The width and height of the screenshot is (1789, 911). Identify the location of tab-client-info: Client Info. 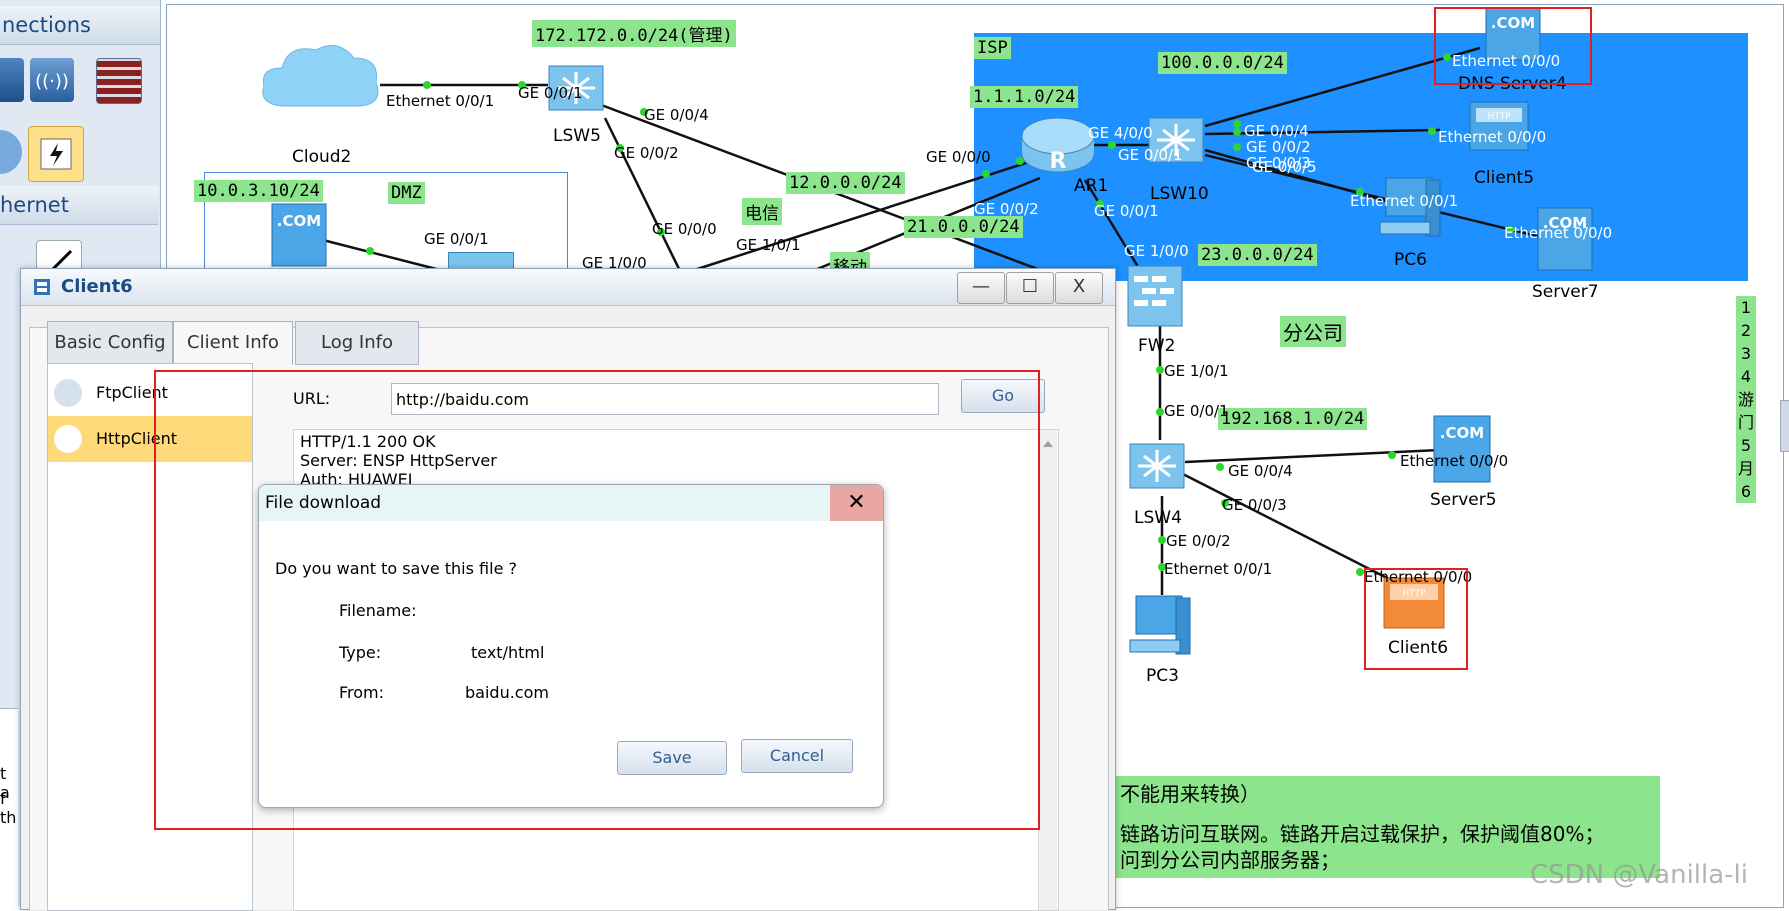
(233, 343).